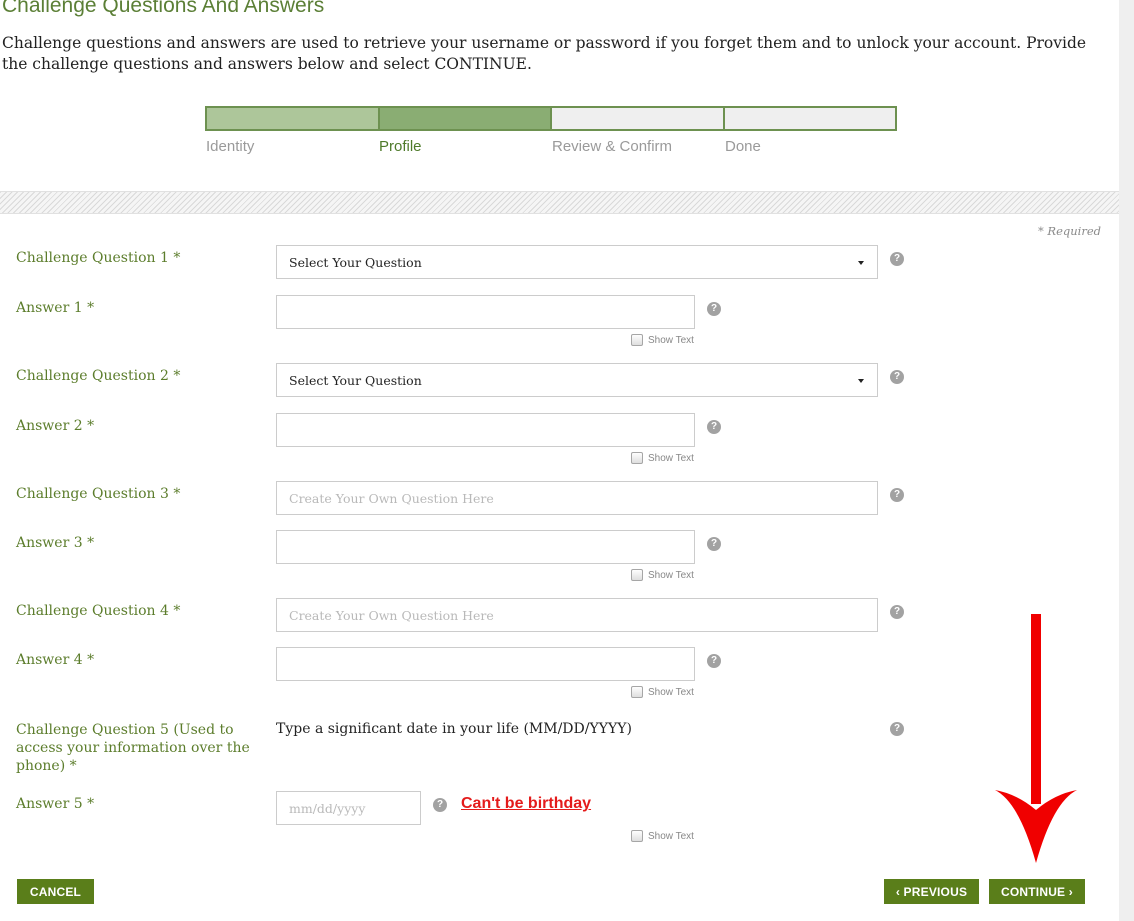 Image resolution: width=1134 pixels, height=921 pixels. I want to click on answer-5-date-input: mm/dd/yyyy, so click(348, 808).